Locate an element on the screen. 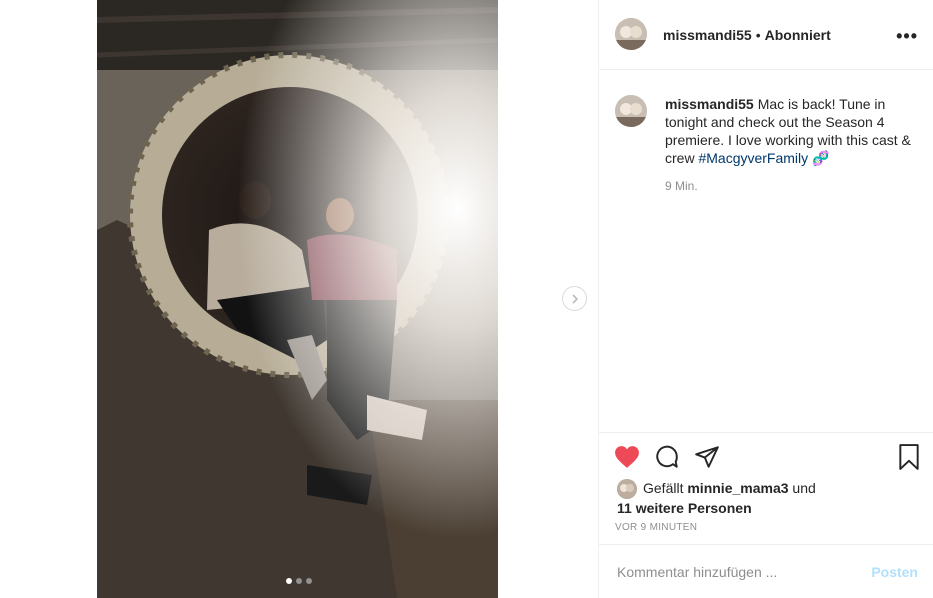 The height and width of the screenshot is (598, 933). post-time-ago: VOR 9 MINUTEN is located at coordinates (656, 527).